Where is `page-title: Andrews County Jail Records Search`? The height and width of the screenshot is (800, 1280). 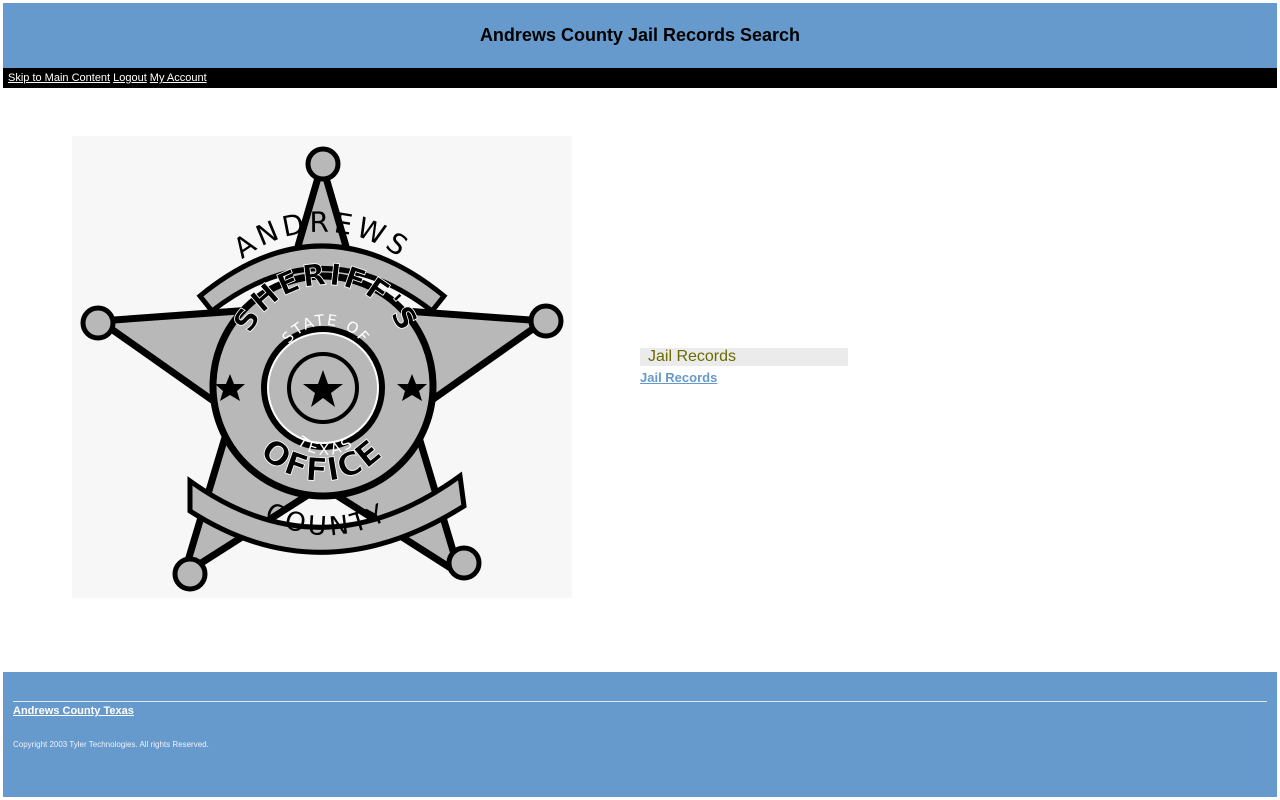 page-title: Andrews County Jail Records Search is located at coordinates (640, 35).